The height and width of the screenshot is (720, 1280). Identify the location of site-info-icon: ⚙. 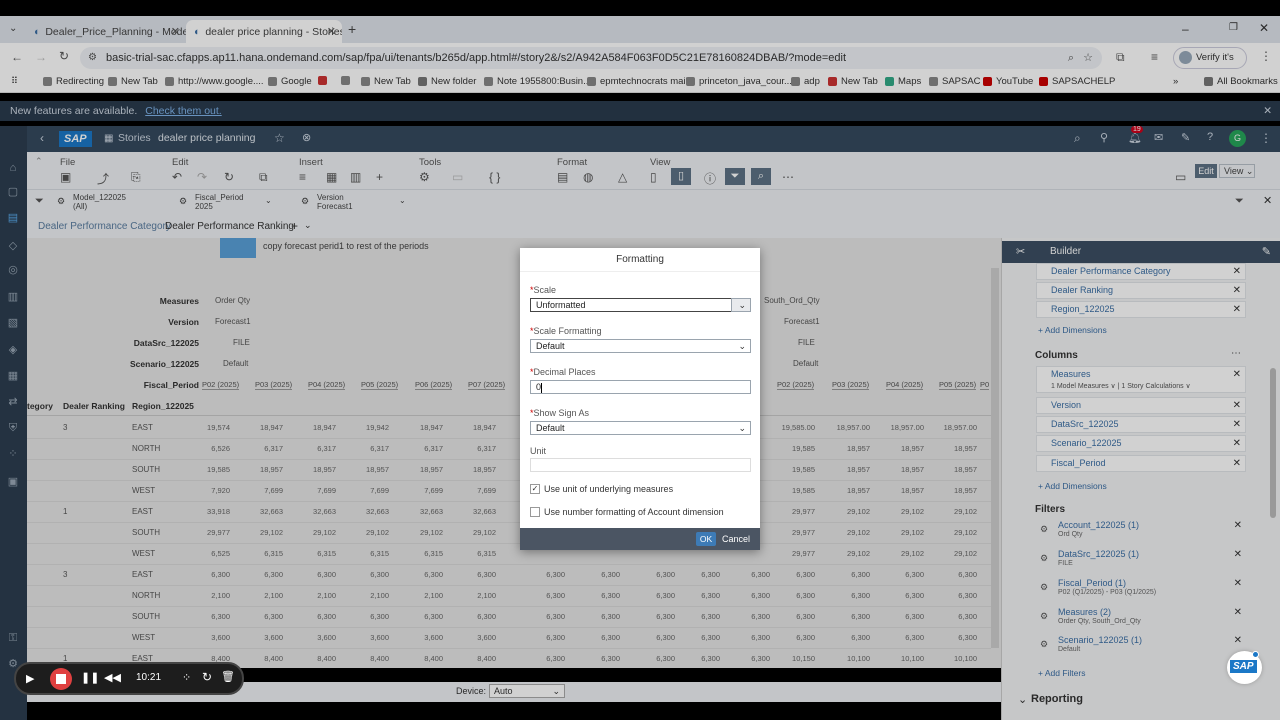
(92, 58).